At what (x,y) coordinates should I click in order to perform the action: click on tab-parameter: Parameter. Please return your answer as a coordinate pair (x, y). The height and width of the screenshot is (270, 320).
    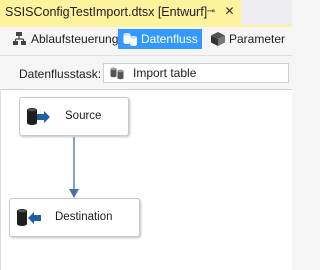
    Looking at the image, I should click on (247, 39).